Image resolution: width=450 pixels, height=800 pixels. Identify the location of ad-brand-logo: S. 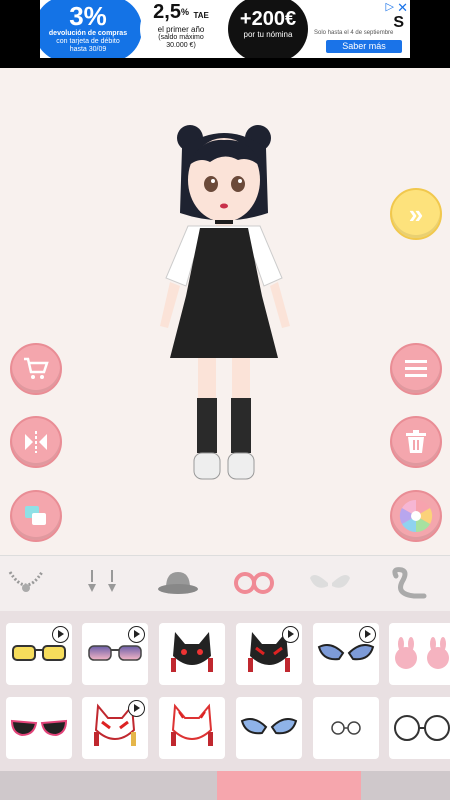
(398, 22).